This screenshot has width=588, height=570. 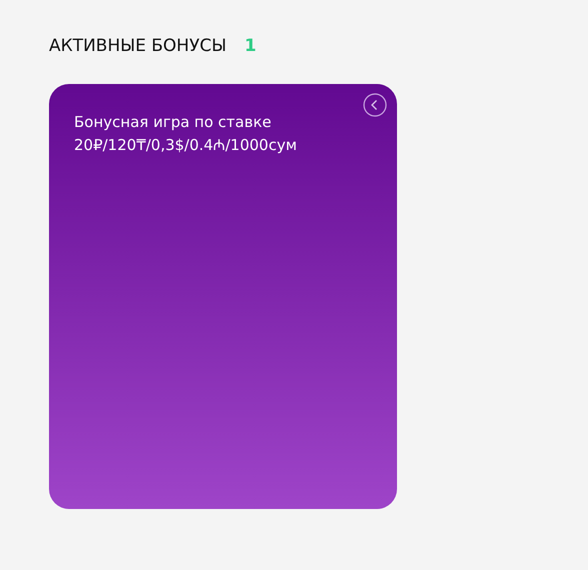 I want to click on section-title: АКТИВНЫЕ БОНУСЫ, so click(x=137, y=46).